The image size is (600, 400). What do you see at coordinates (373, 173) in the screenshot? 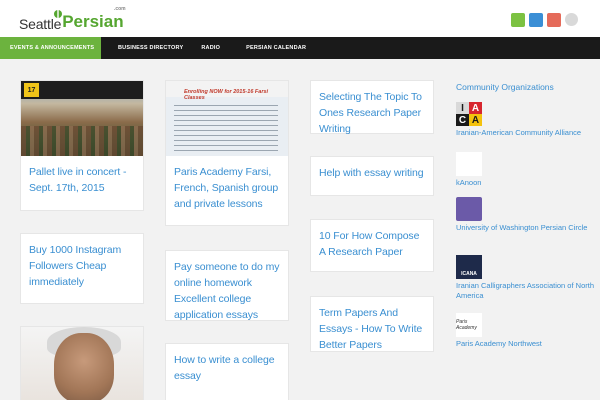
I see `post-title: Help with essay writing` at bounding box center [373, 173].